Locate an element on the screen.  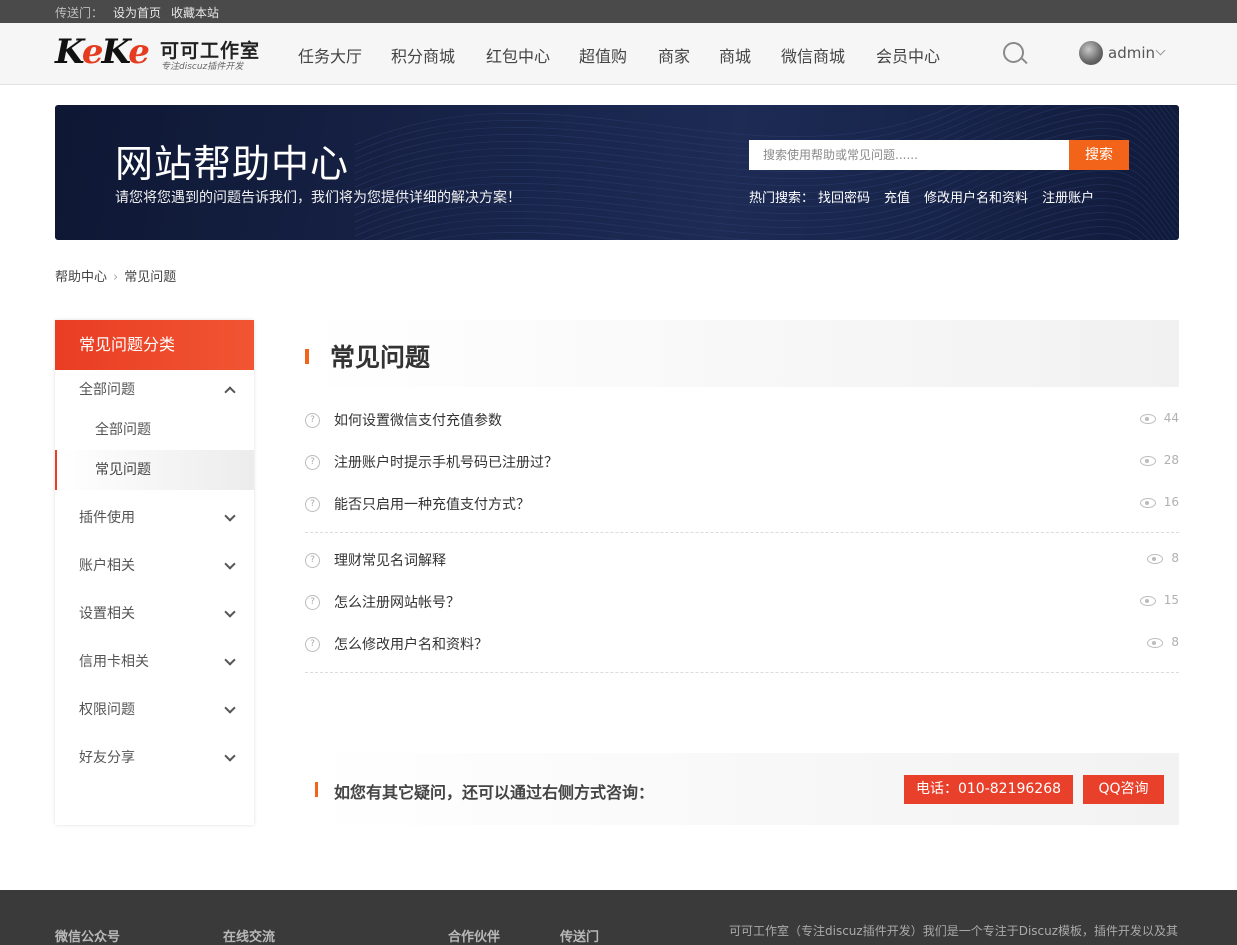
phone-button: 电话：010-82196268 is located at coordinates (988, 789).